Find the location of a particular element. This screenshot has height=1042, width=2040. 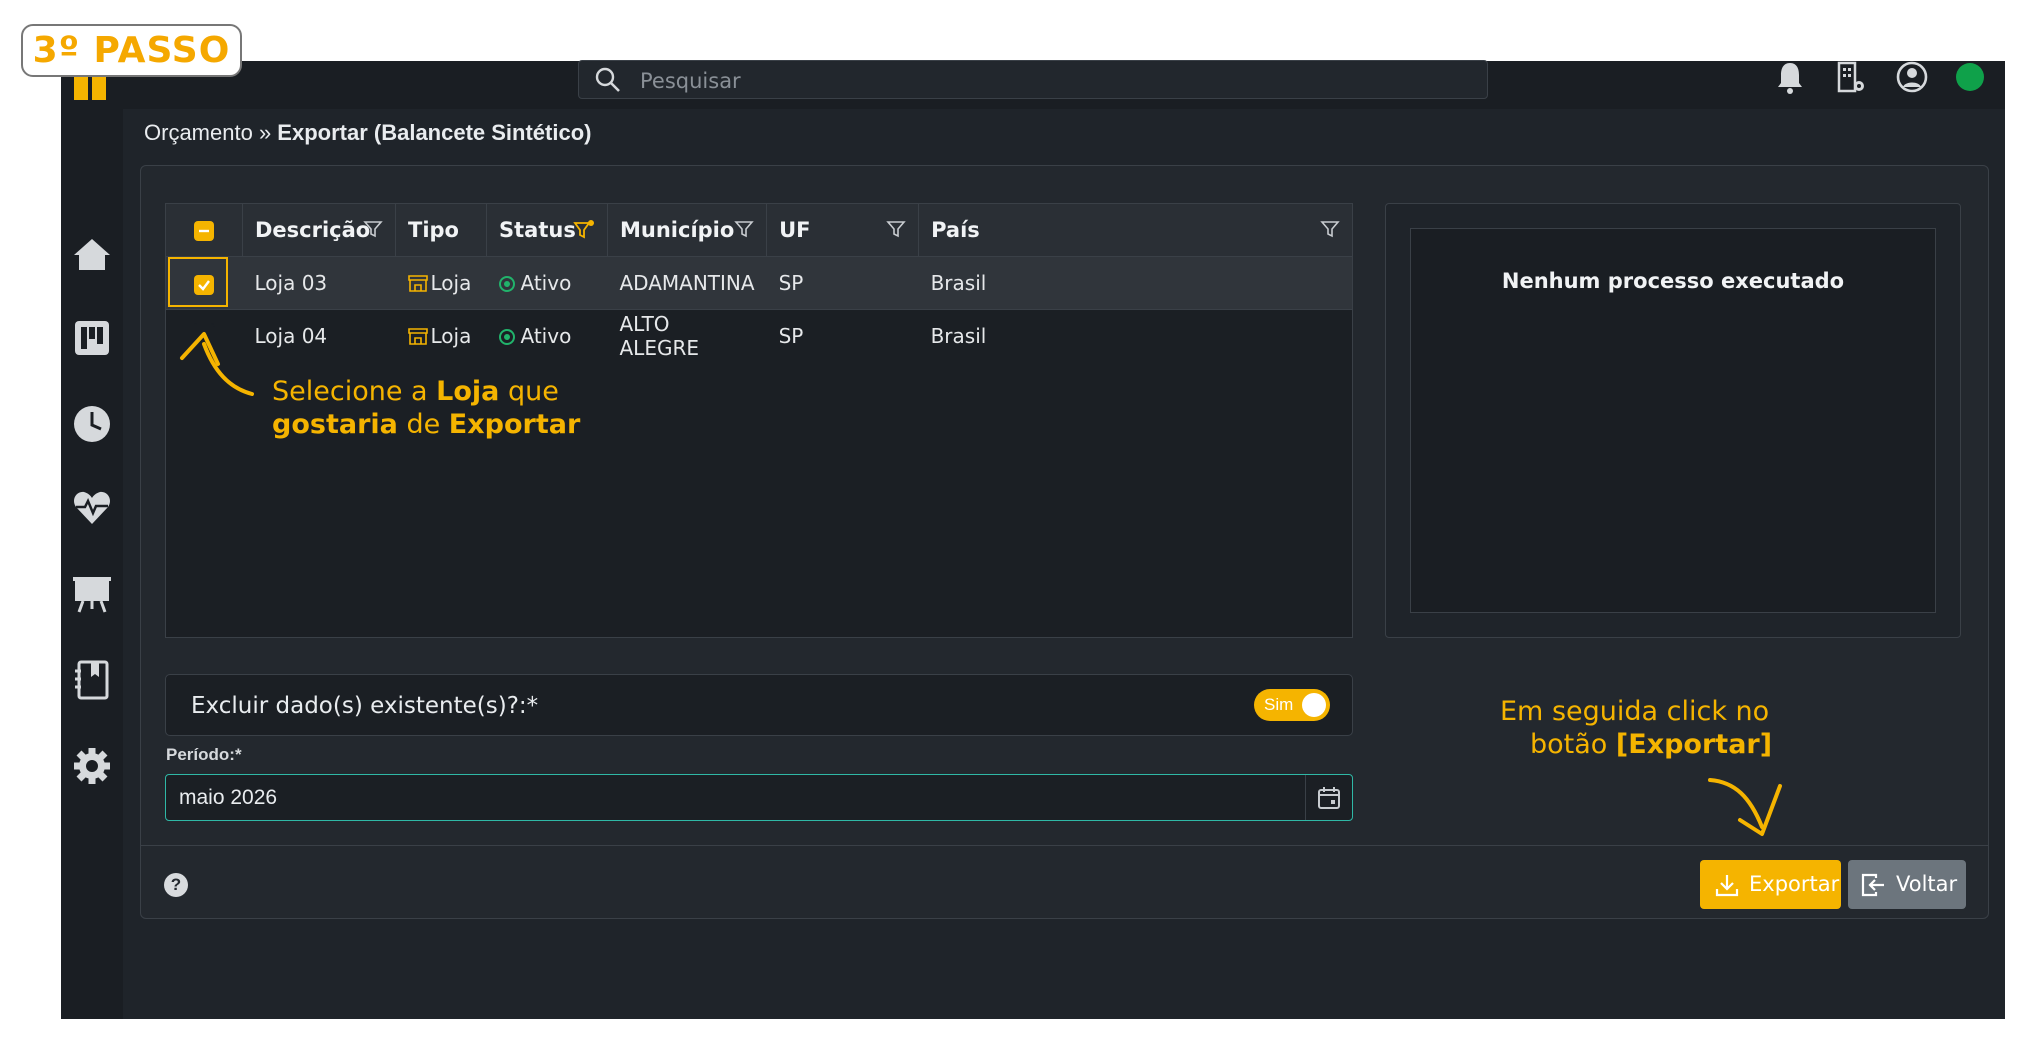

select-all-header is located at coordinates (204, 230).